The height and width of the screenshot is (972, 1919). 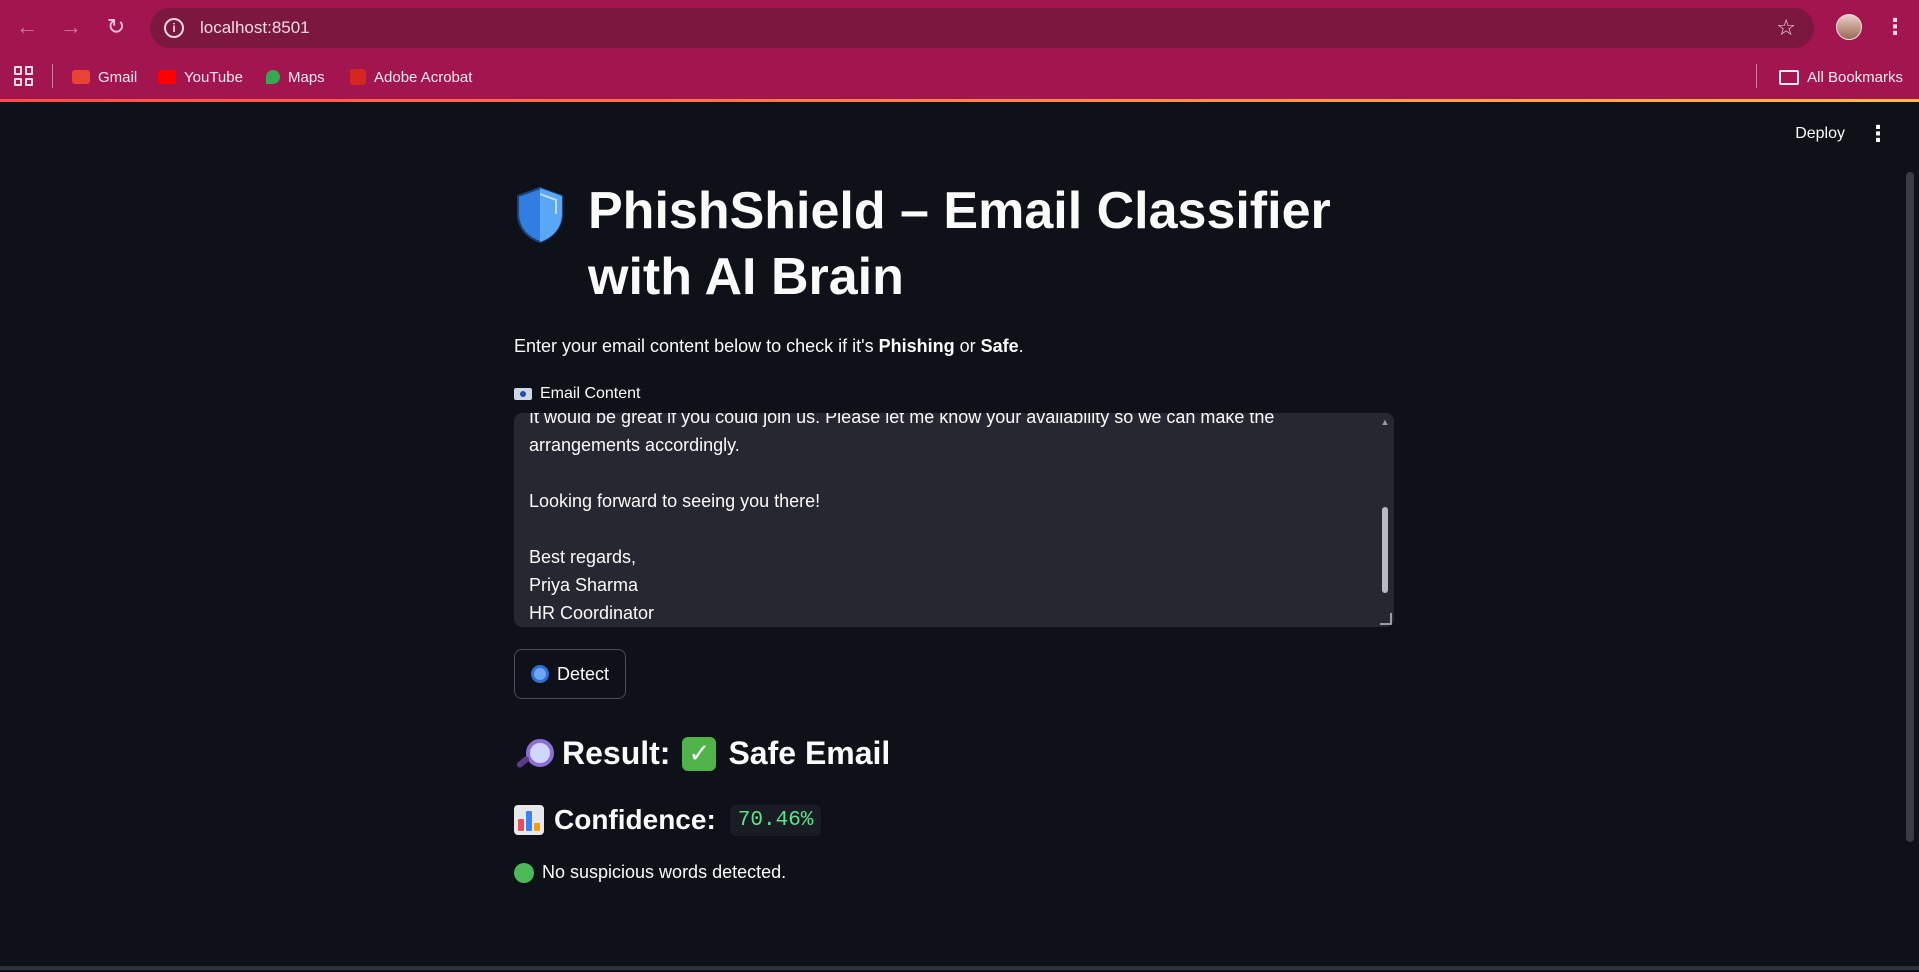 I want to click on app-header: Deploy ⋮, so click(x=1842, y=134).